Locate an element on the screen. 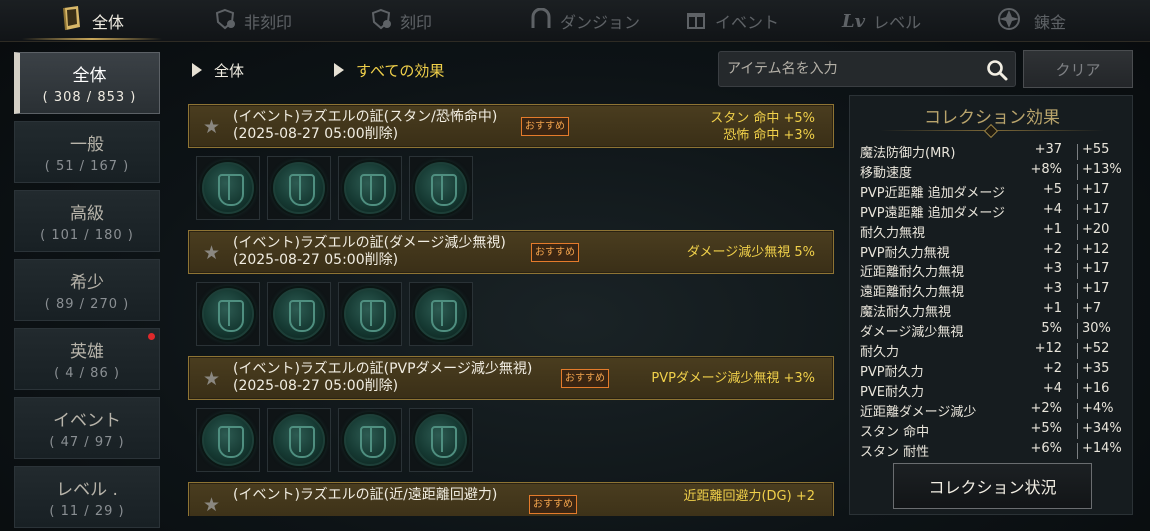  item-slots is located at coordinates (334, 440).